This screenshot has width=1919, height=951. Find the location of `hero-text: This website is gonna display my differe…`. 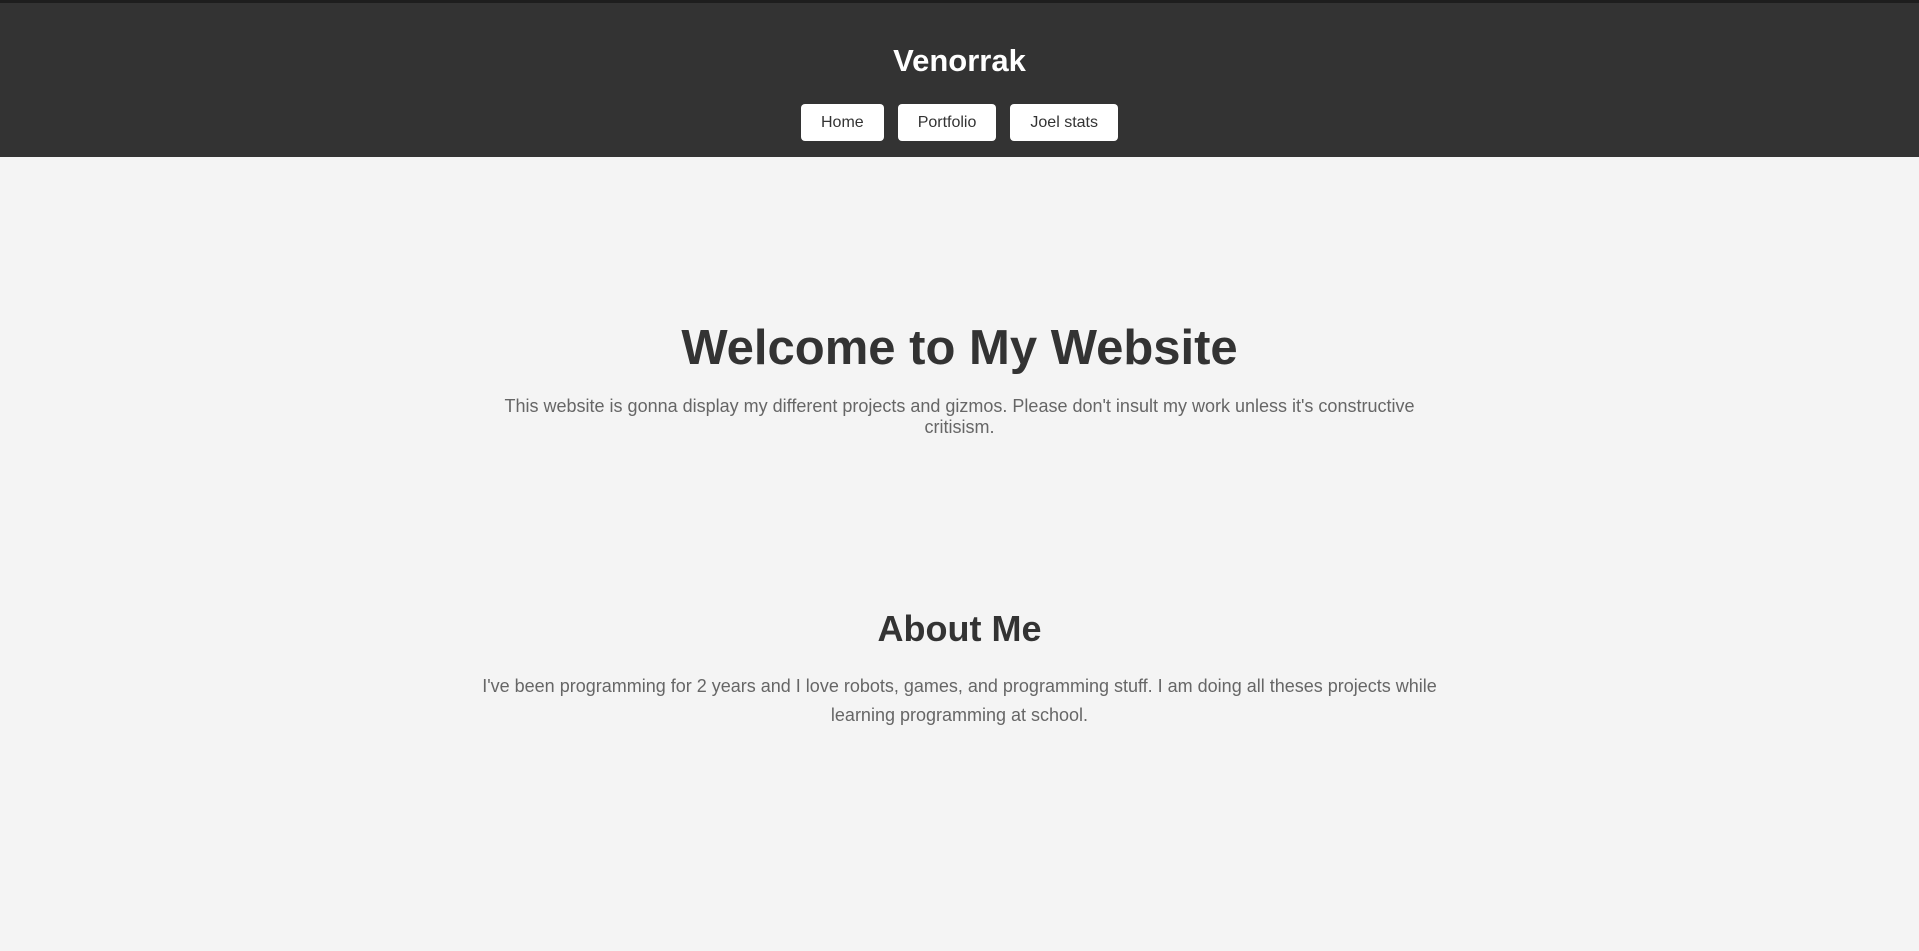

hero-text: This website is gonna display my differe… is located at coordinates (959, 416).